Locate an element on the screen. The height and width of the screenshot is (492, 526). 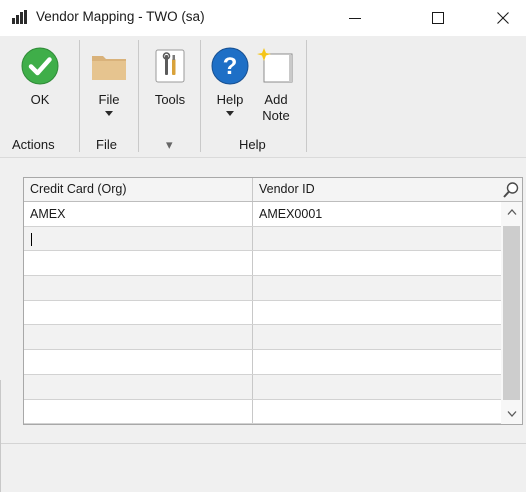
chart-app-icon is located at coordinates (19, 17).